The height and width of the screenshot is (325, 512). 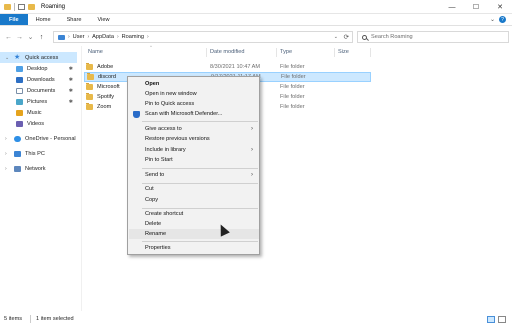 What do you see at coordinates (194, 150) in the screenshot?
I see `menu-item-include-library: Include in library ›` at bounding box center [194, 150].